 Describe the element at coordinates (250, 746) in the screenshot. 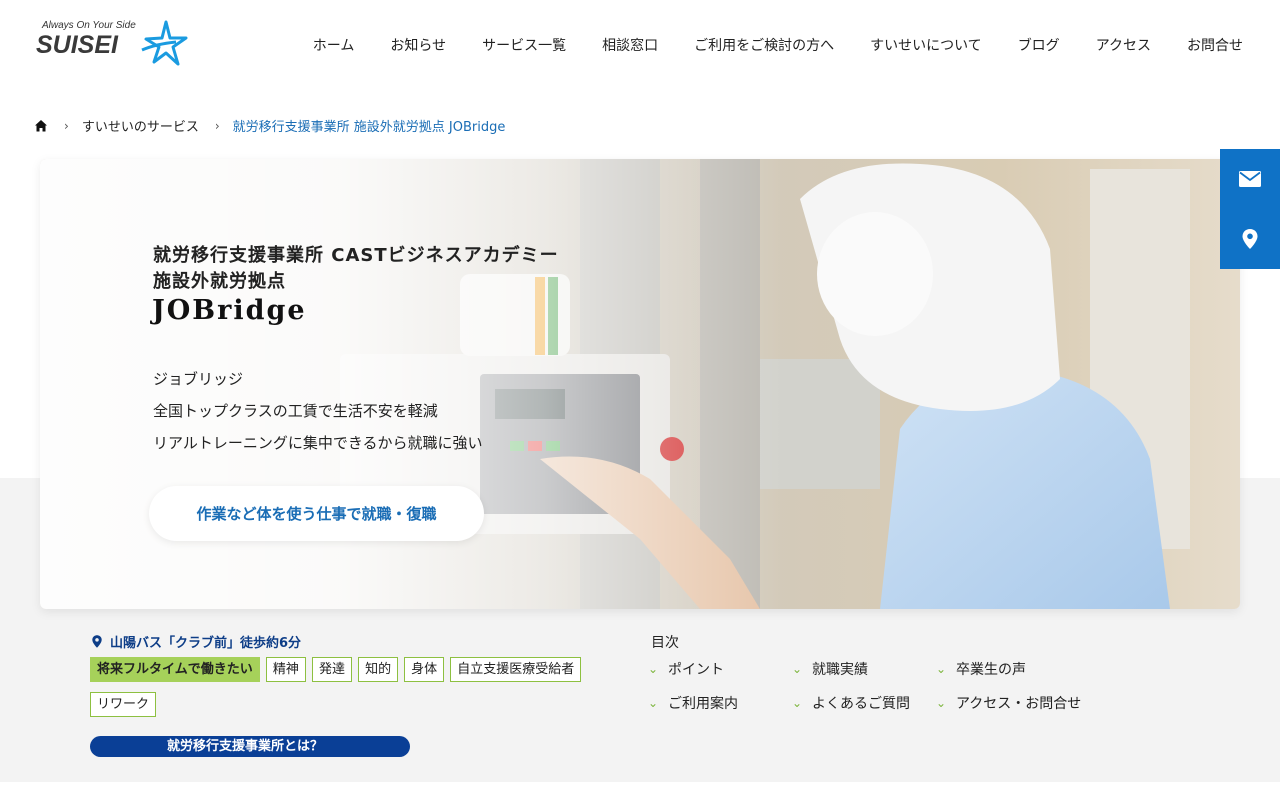

I see `about-service-link: 就労移行支援事業所とは？` at that location.